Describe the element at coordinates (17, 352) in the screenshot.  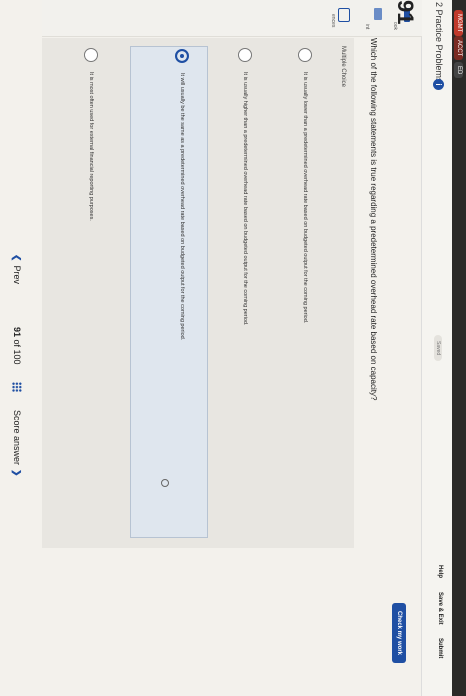
I see `total-questions: of 100` at that location.